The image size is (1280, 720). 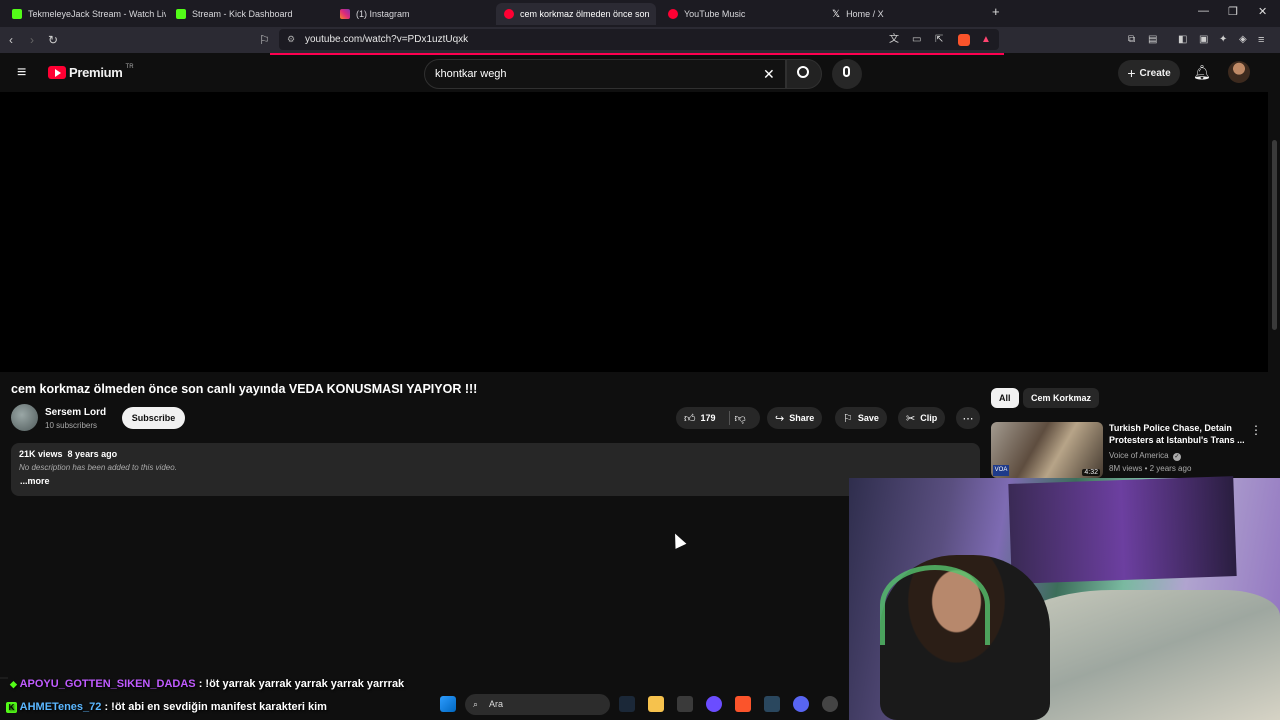 I want to click on x-icon: 𝕏, so click(x=836, y=14).